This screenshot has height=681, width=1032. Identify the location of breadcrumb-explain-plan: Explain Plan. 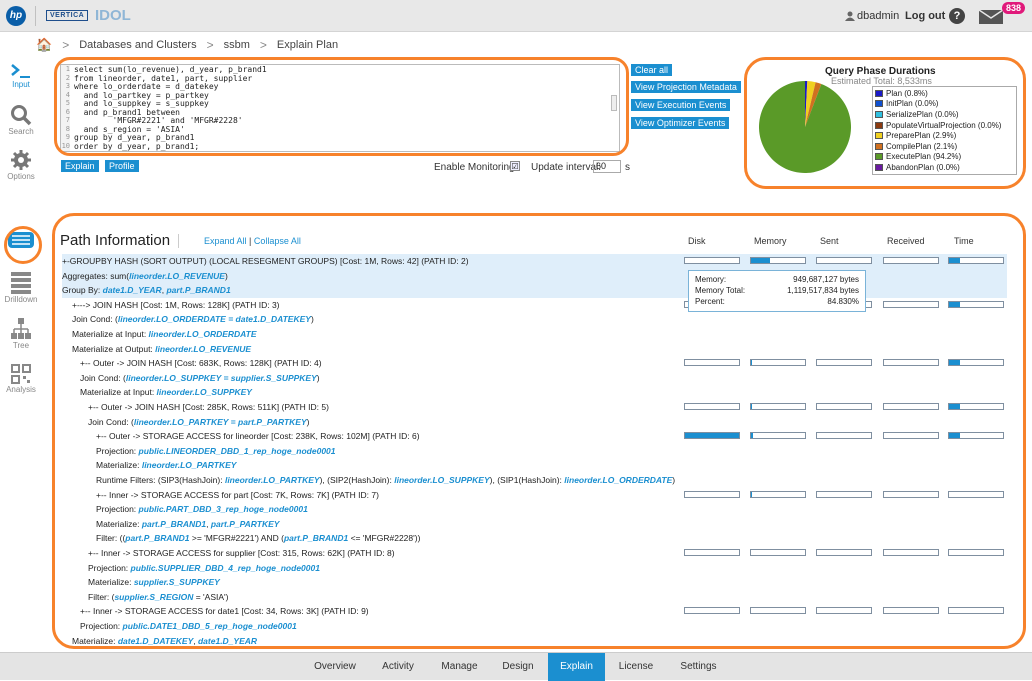
(307, 45).